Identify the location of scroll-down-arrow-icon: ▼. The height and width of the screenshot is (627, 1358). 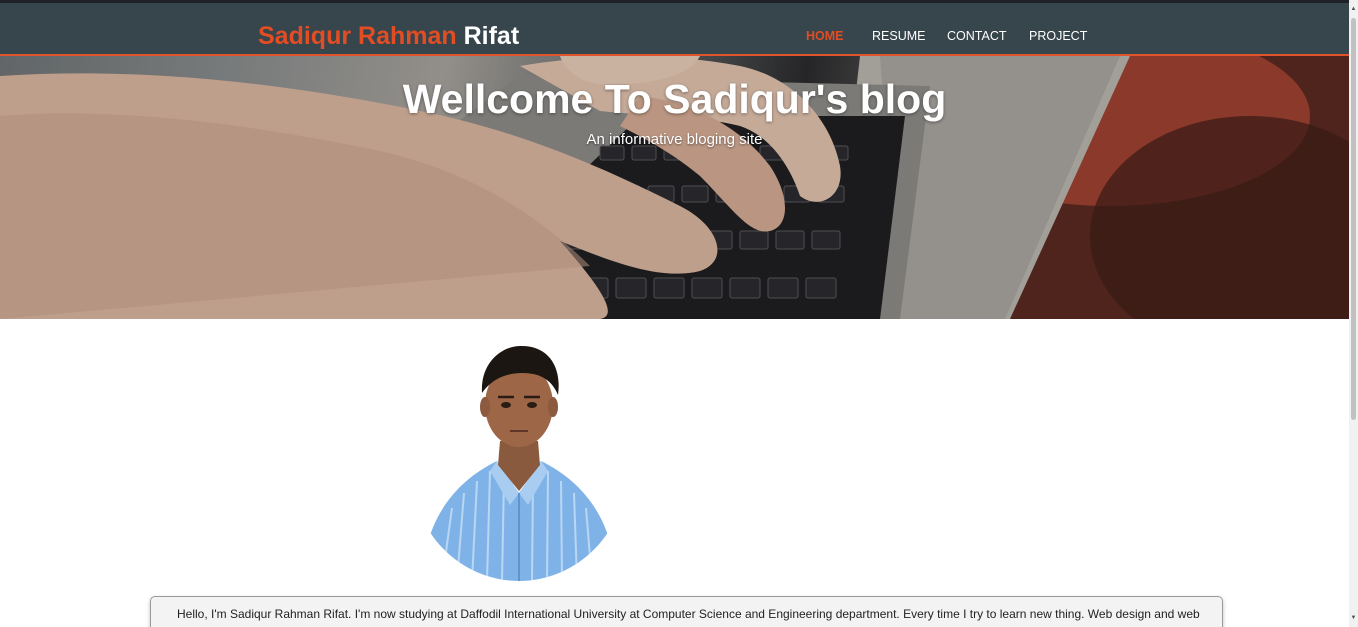
(1353, 618).